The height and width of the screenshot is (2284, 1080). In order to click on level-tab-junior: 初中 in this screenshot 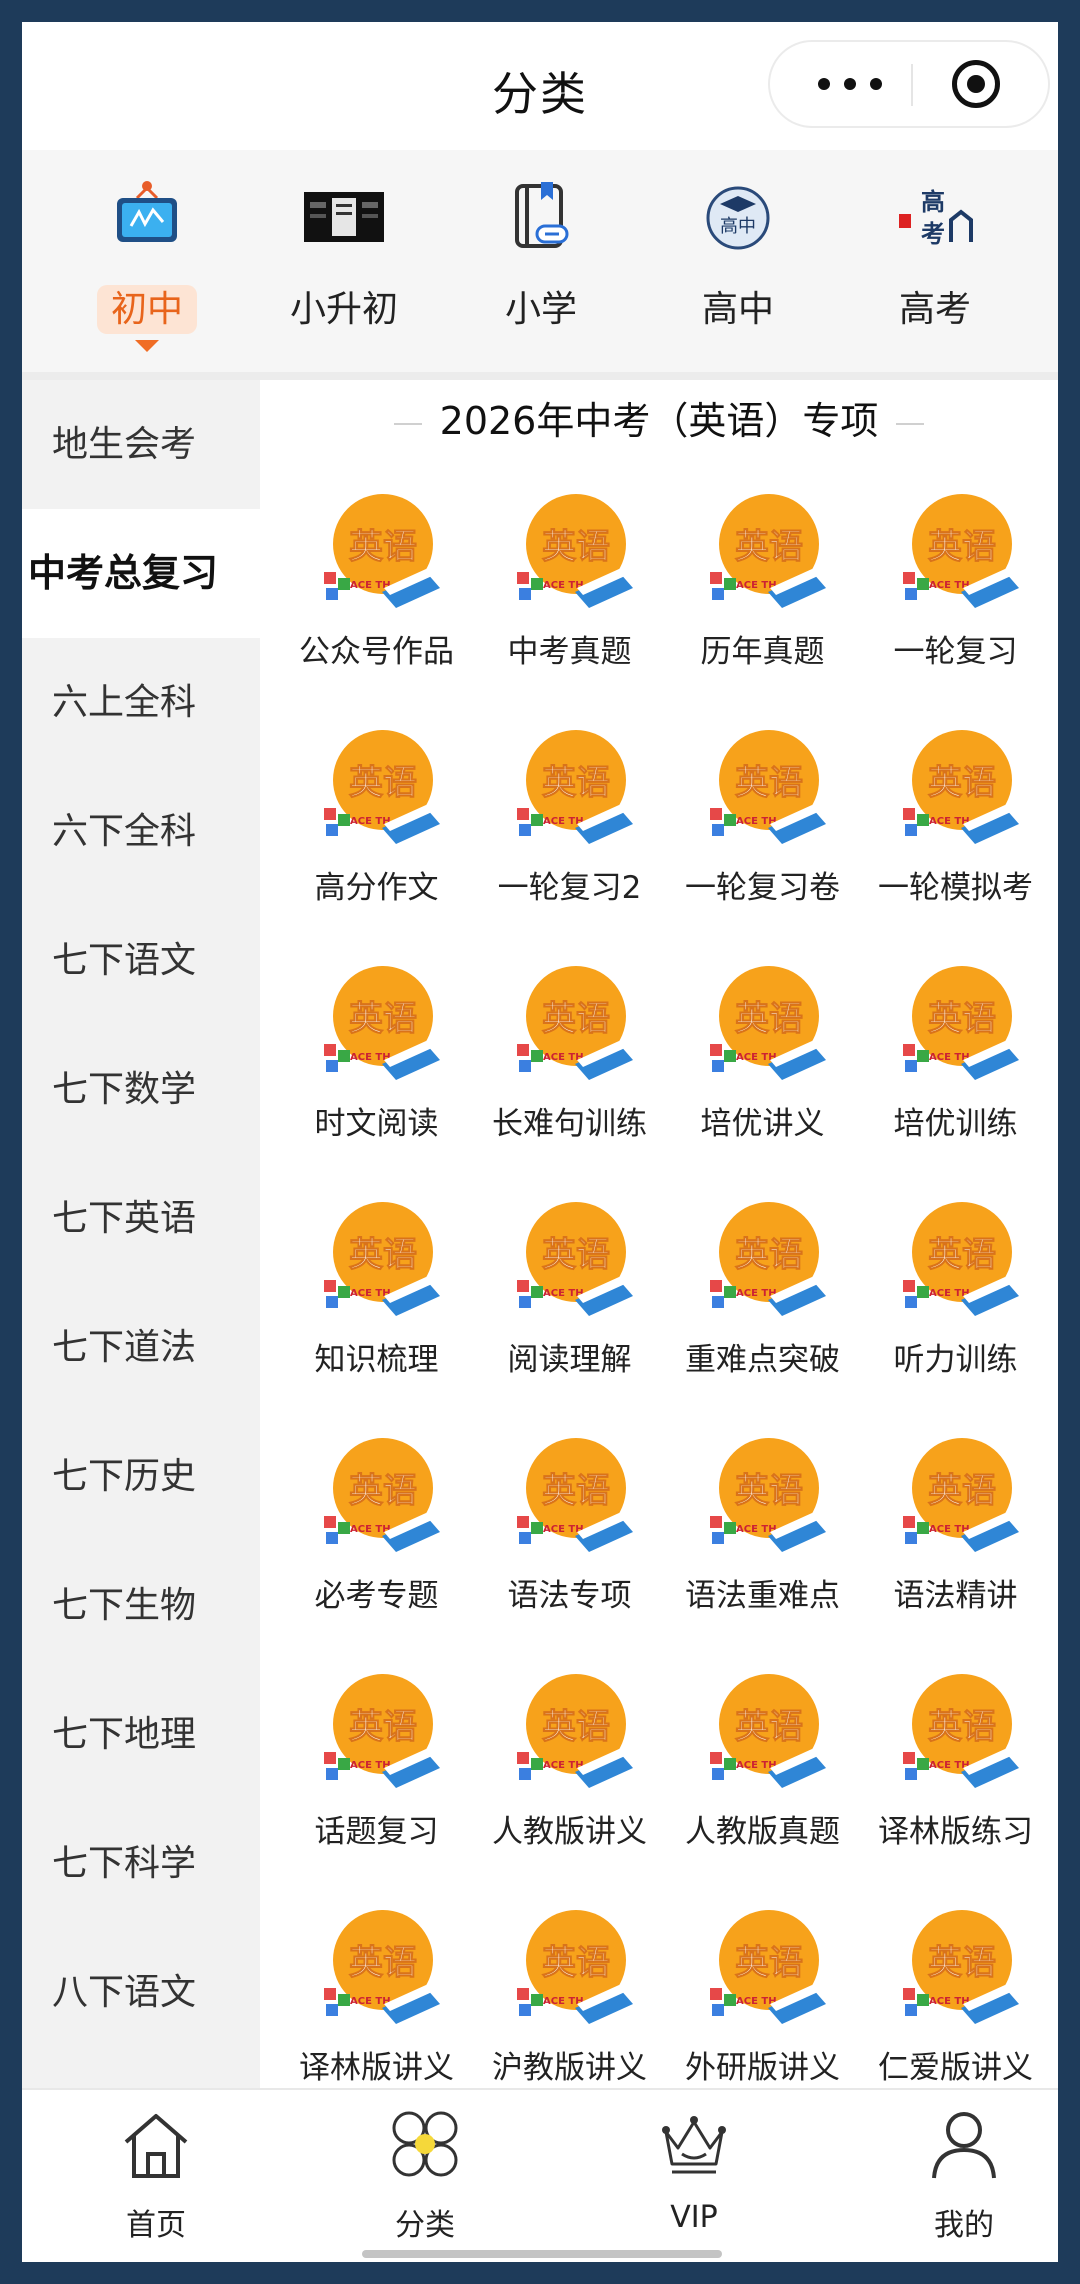, I will do `click(147, 266)`.